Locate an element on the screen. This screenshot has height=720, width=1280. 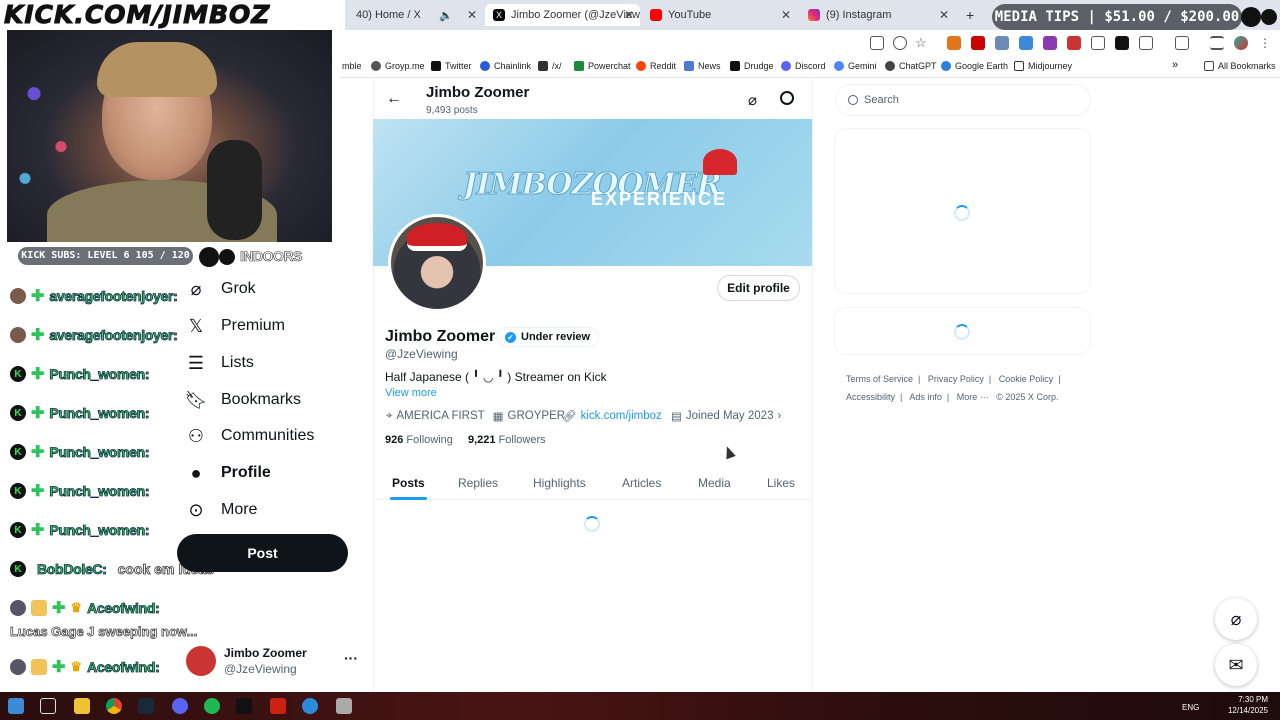
zoom-icon is located at coordinates (900, 43).